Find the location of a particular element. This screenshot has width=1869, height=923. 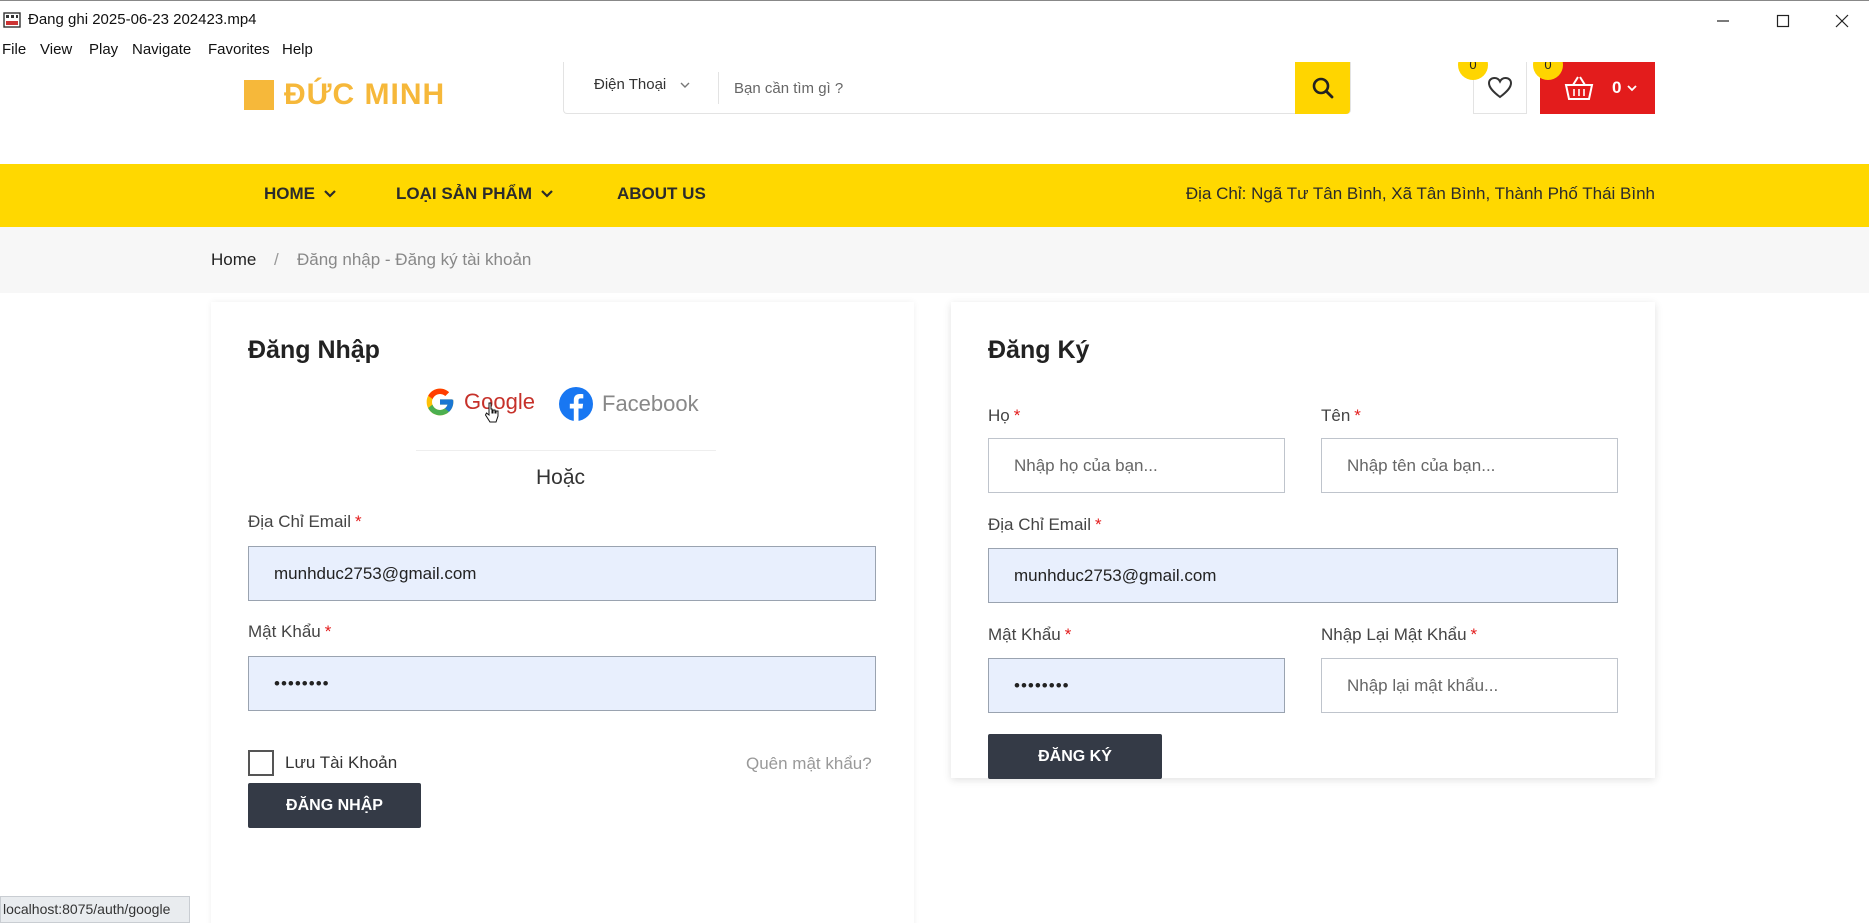

nav-home: HOME is located at coordinates (300, 194).